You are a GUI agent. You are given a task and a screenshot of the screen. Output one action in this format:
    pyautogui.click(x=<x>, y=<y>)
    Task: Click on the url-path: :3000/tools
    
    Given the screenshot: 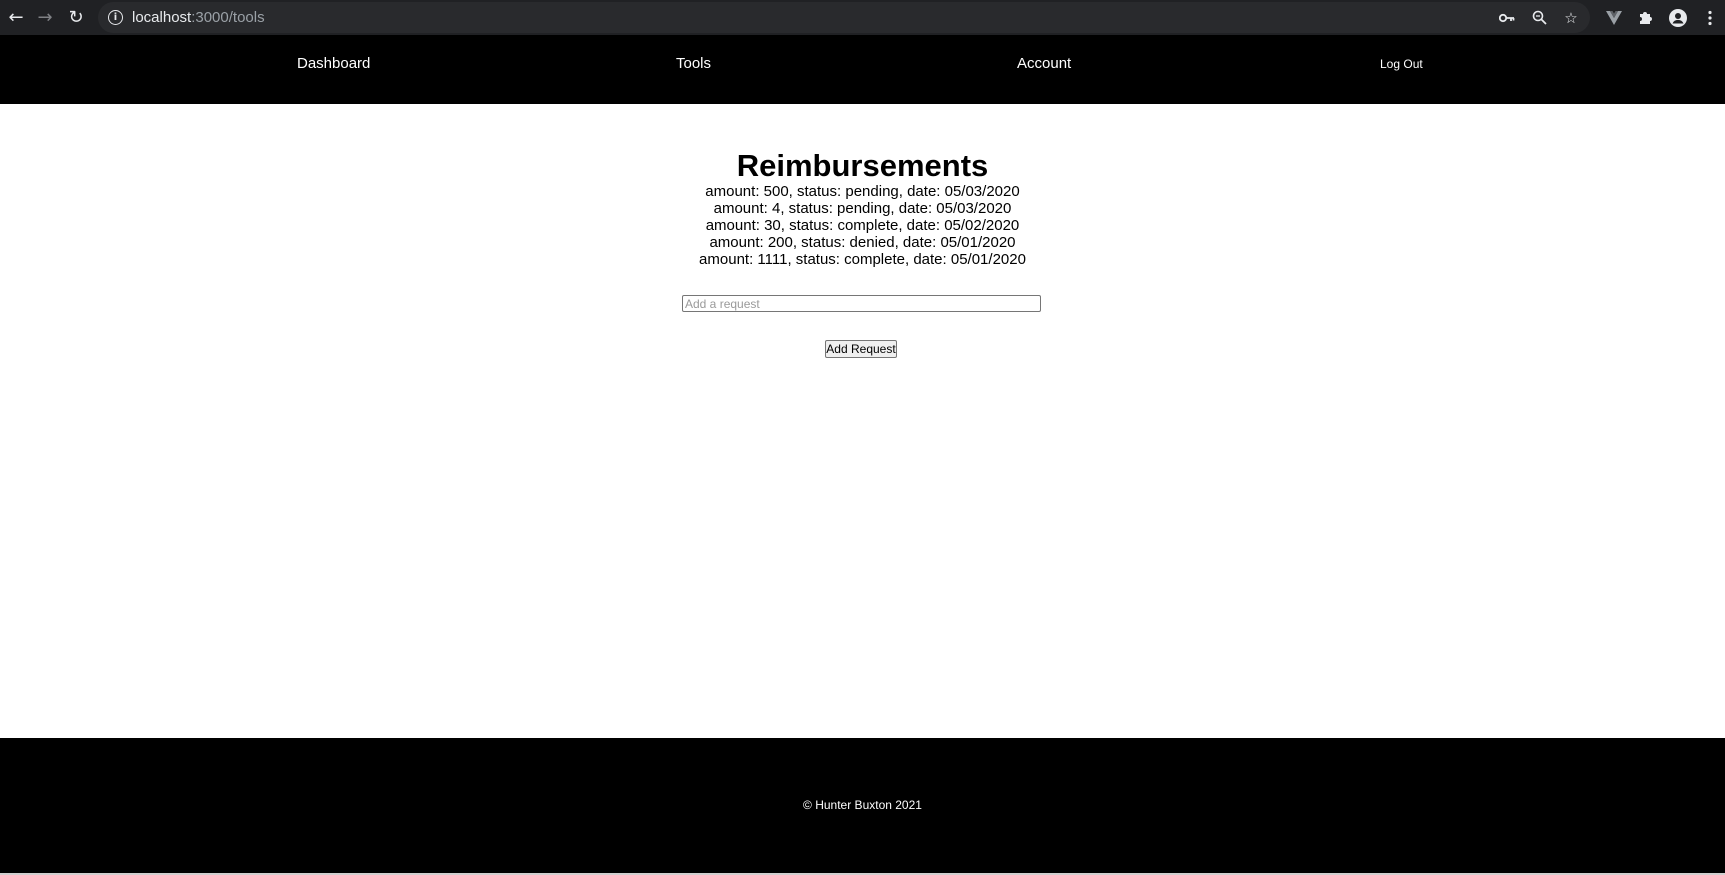 What is the action you would take?
    pyautogui.click(x=228, y=17)
    